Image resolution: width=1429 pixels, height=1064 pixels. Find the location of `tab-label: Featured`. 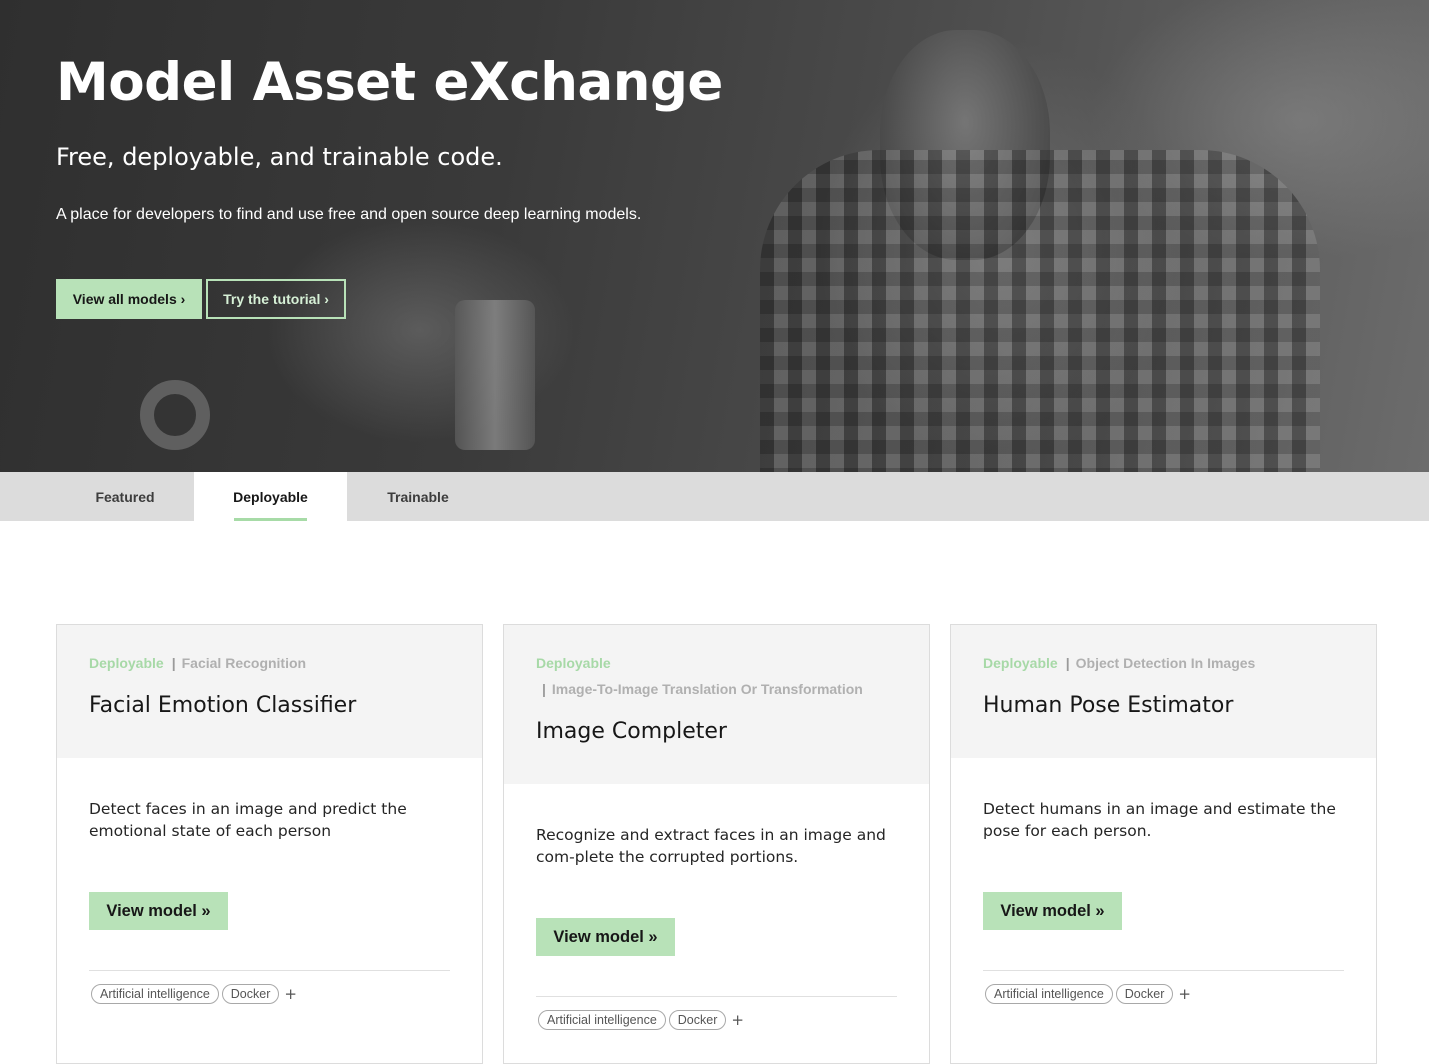

tab-label: Featured is located at coordinates (125, 496).